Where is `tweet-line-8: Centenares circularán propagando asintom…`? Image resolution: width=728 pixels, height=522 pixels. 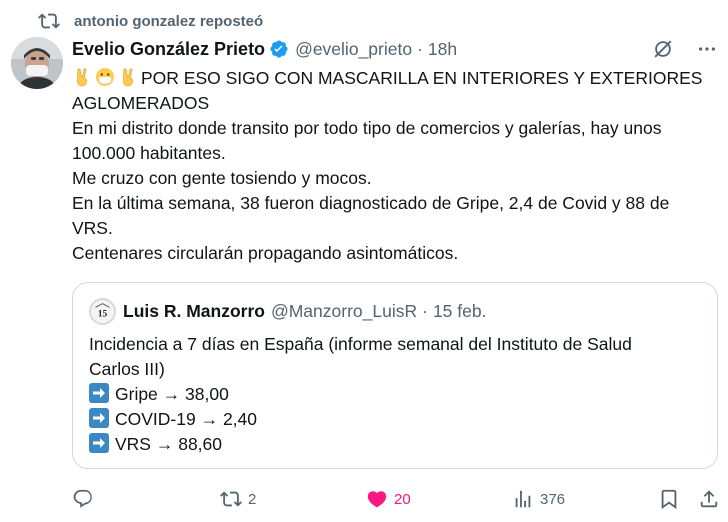
tweet-line-8: Centenares circularán propagando asintom… is located at coordinates (265, 253).